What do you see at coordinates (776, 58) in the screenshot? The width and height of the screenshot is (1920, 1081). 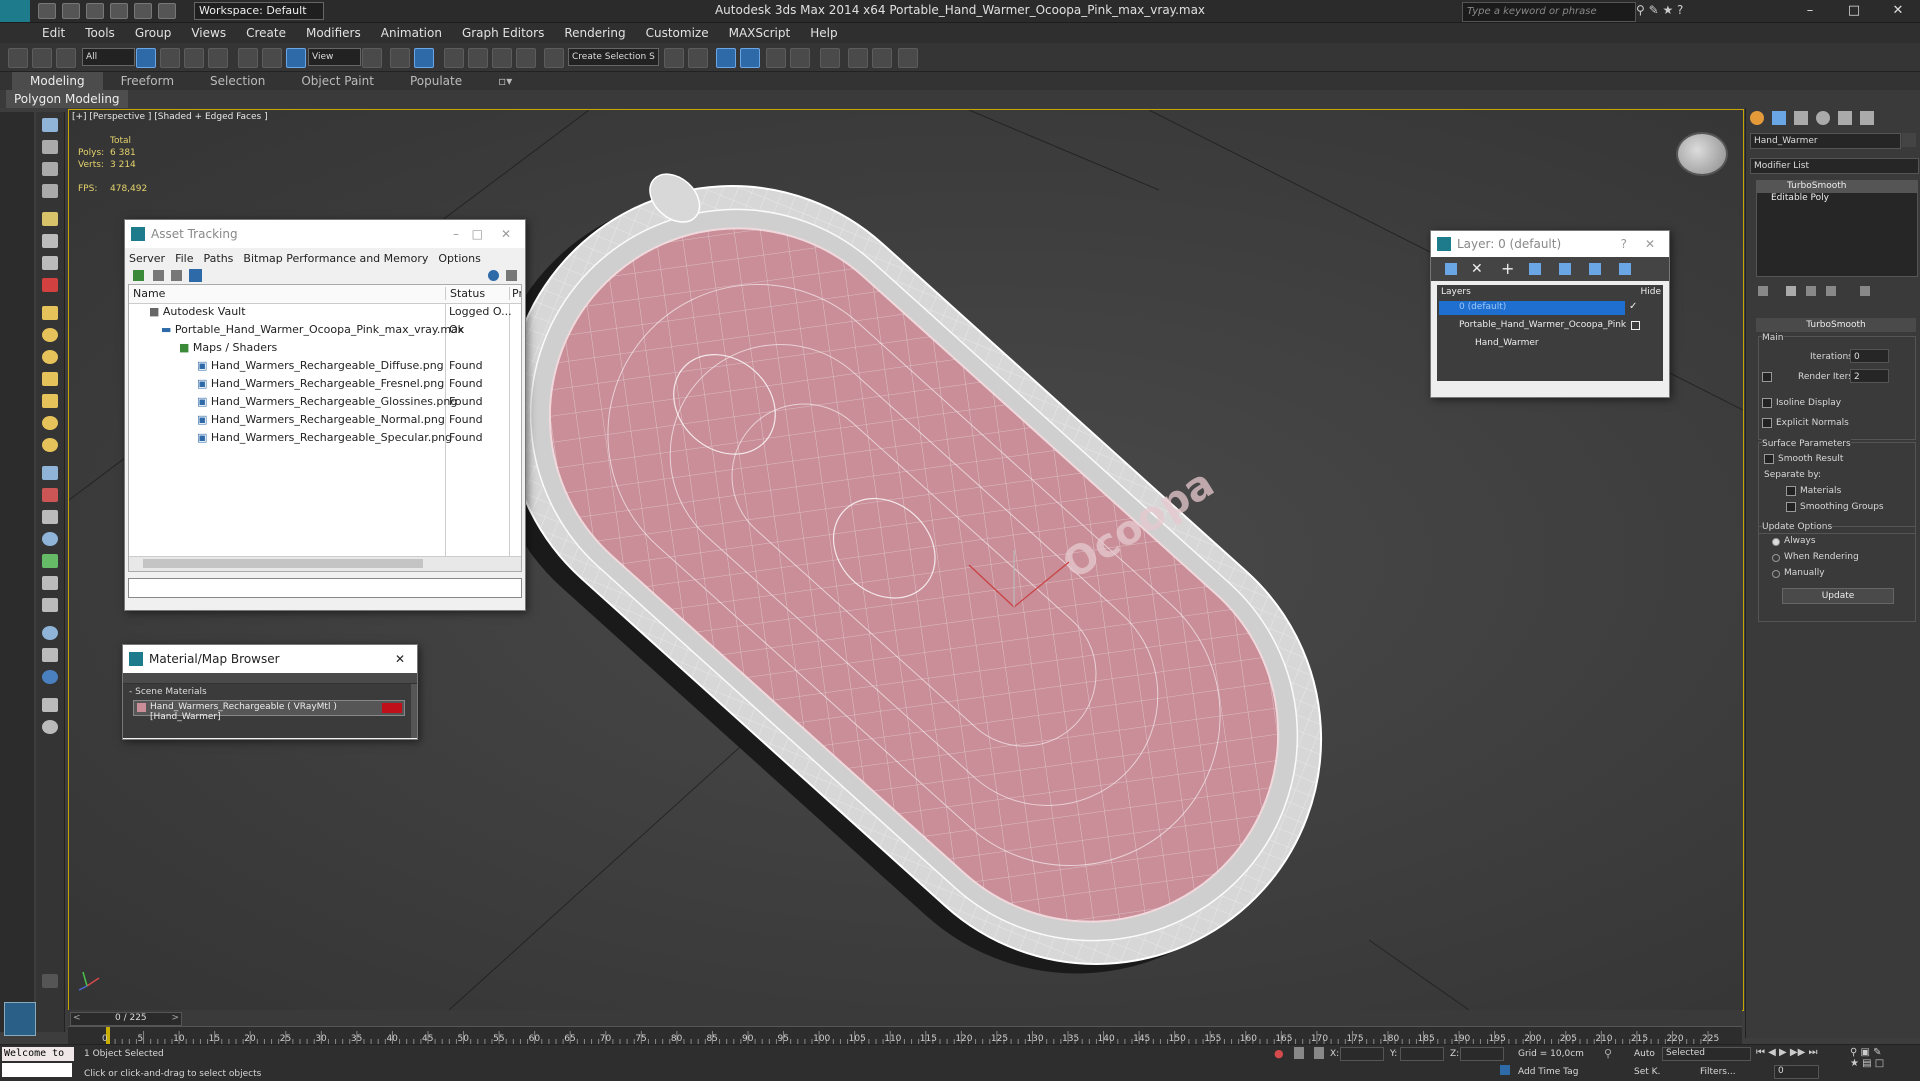 I see `curve-editor-icon` at bounding box center [776, 58].